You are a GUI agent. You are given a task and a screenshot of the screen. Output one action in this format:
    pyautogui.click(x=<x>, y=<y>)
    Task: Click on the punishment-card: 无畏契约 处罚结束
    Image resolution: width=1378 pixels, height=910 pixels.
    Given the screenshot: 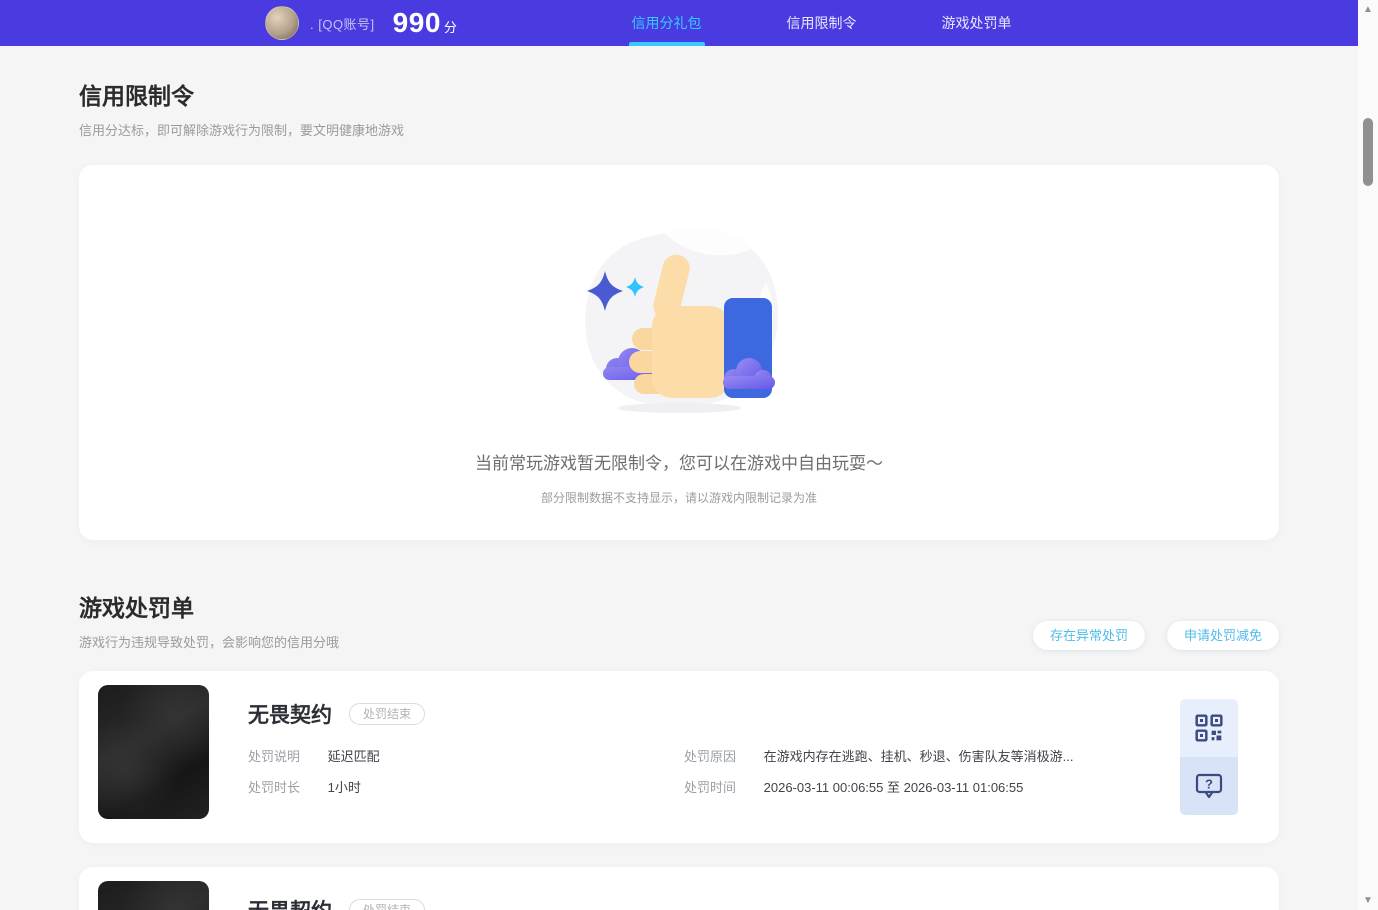 What is the action you would take?
    pyautogui.click(x=679, y=888)
    